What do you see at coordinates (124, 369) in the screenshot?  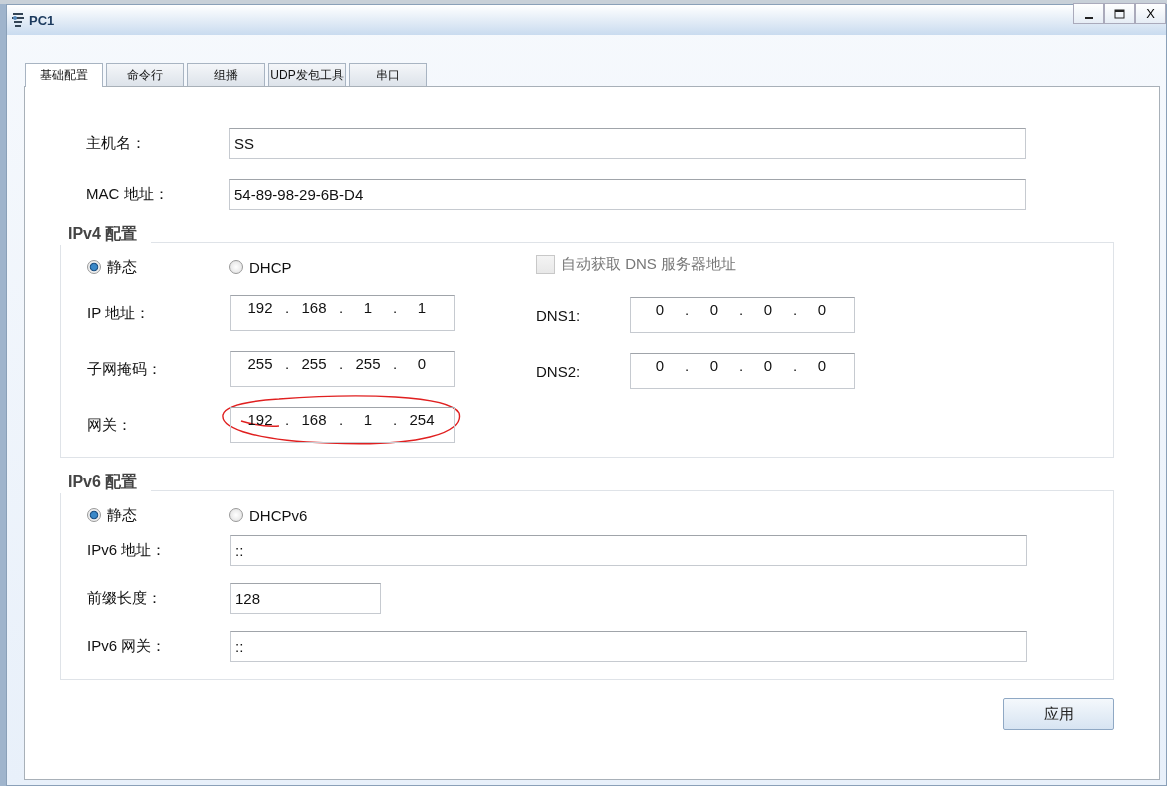 I see `field-label: 子网掩码：` at bounding box center [124, 369].